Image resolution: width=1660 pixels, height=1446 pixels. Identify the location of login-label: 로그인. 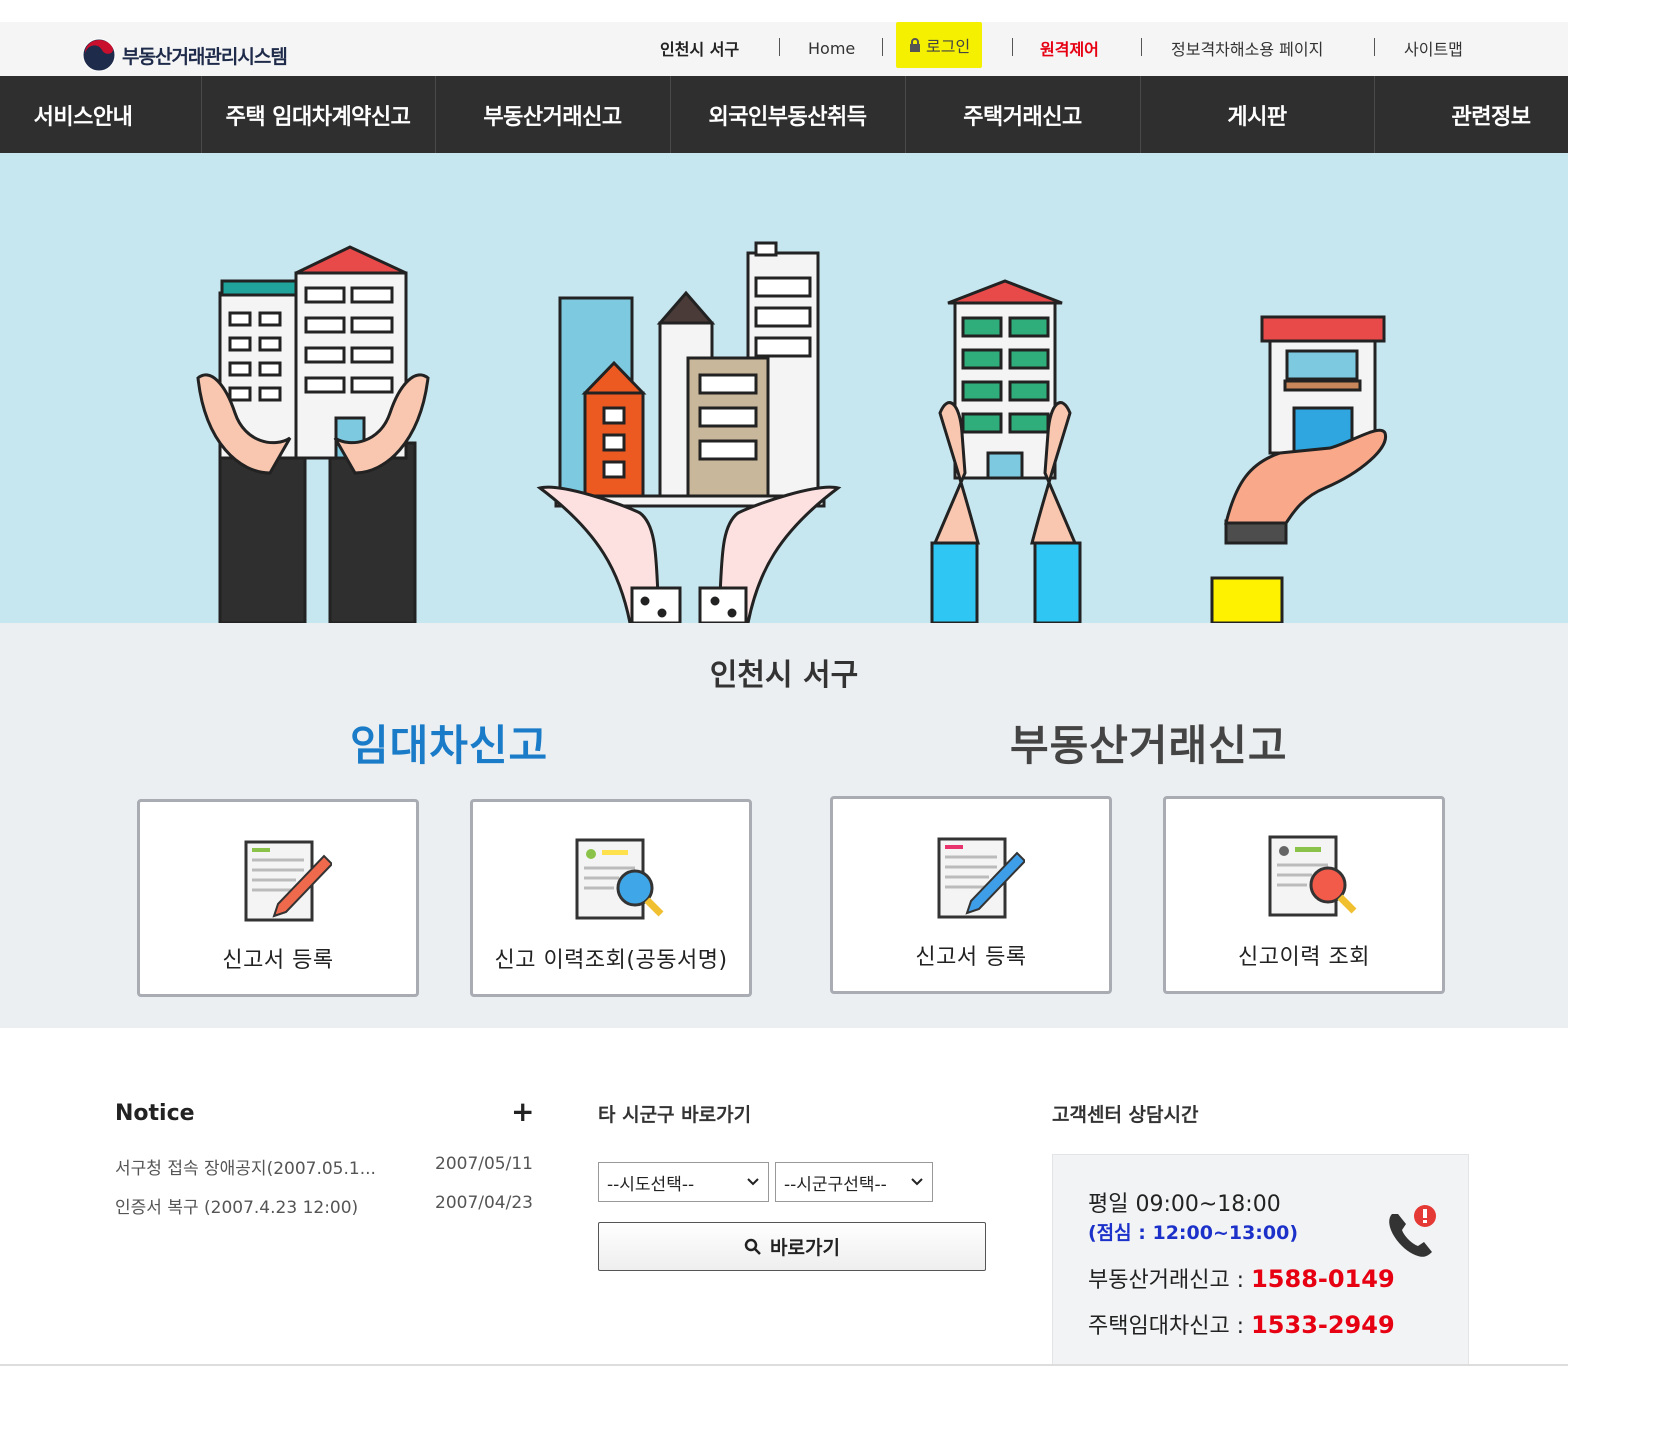
(948, 46).